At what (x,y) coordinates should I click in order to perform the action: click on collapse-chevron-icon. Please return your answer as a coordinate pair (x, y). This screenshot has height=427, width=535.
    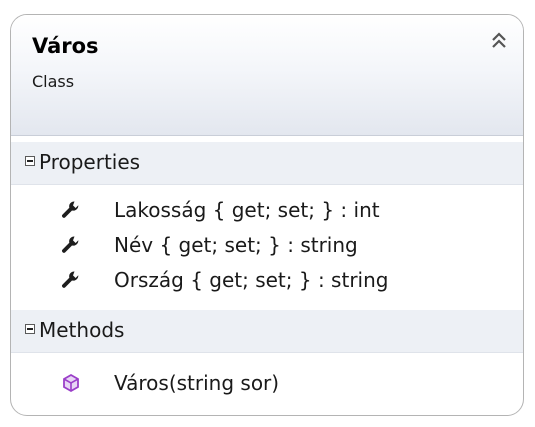
    Looking at the image, I should click on (499, 41).